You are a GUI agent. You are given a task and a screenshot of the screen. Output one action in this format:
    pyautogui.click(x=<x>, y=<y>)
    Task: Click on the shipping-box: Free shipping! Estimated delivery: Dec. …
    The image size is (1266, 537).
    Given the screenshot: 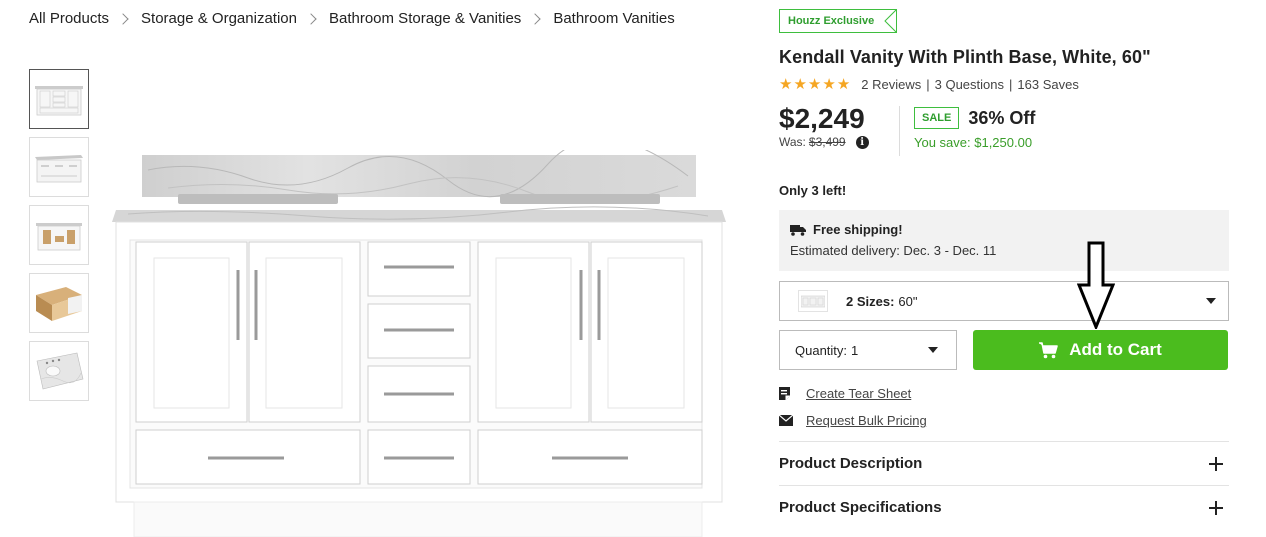 What is the action you would take?
    pyautogui.click(x=1004, y=240)
    